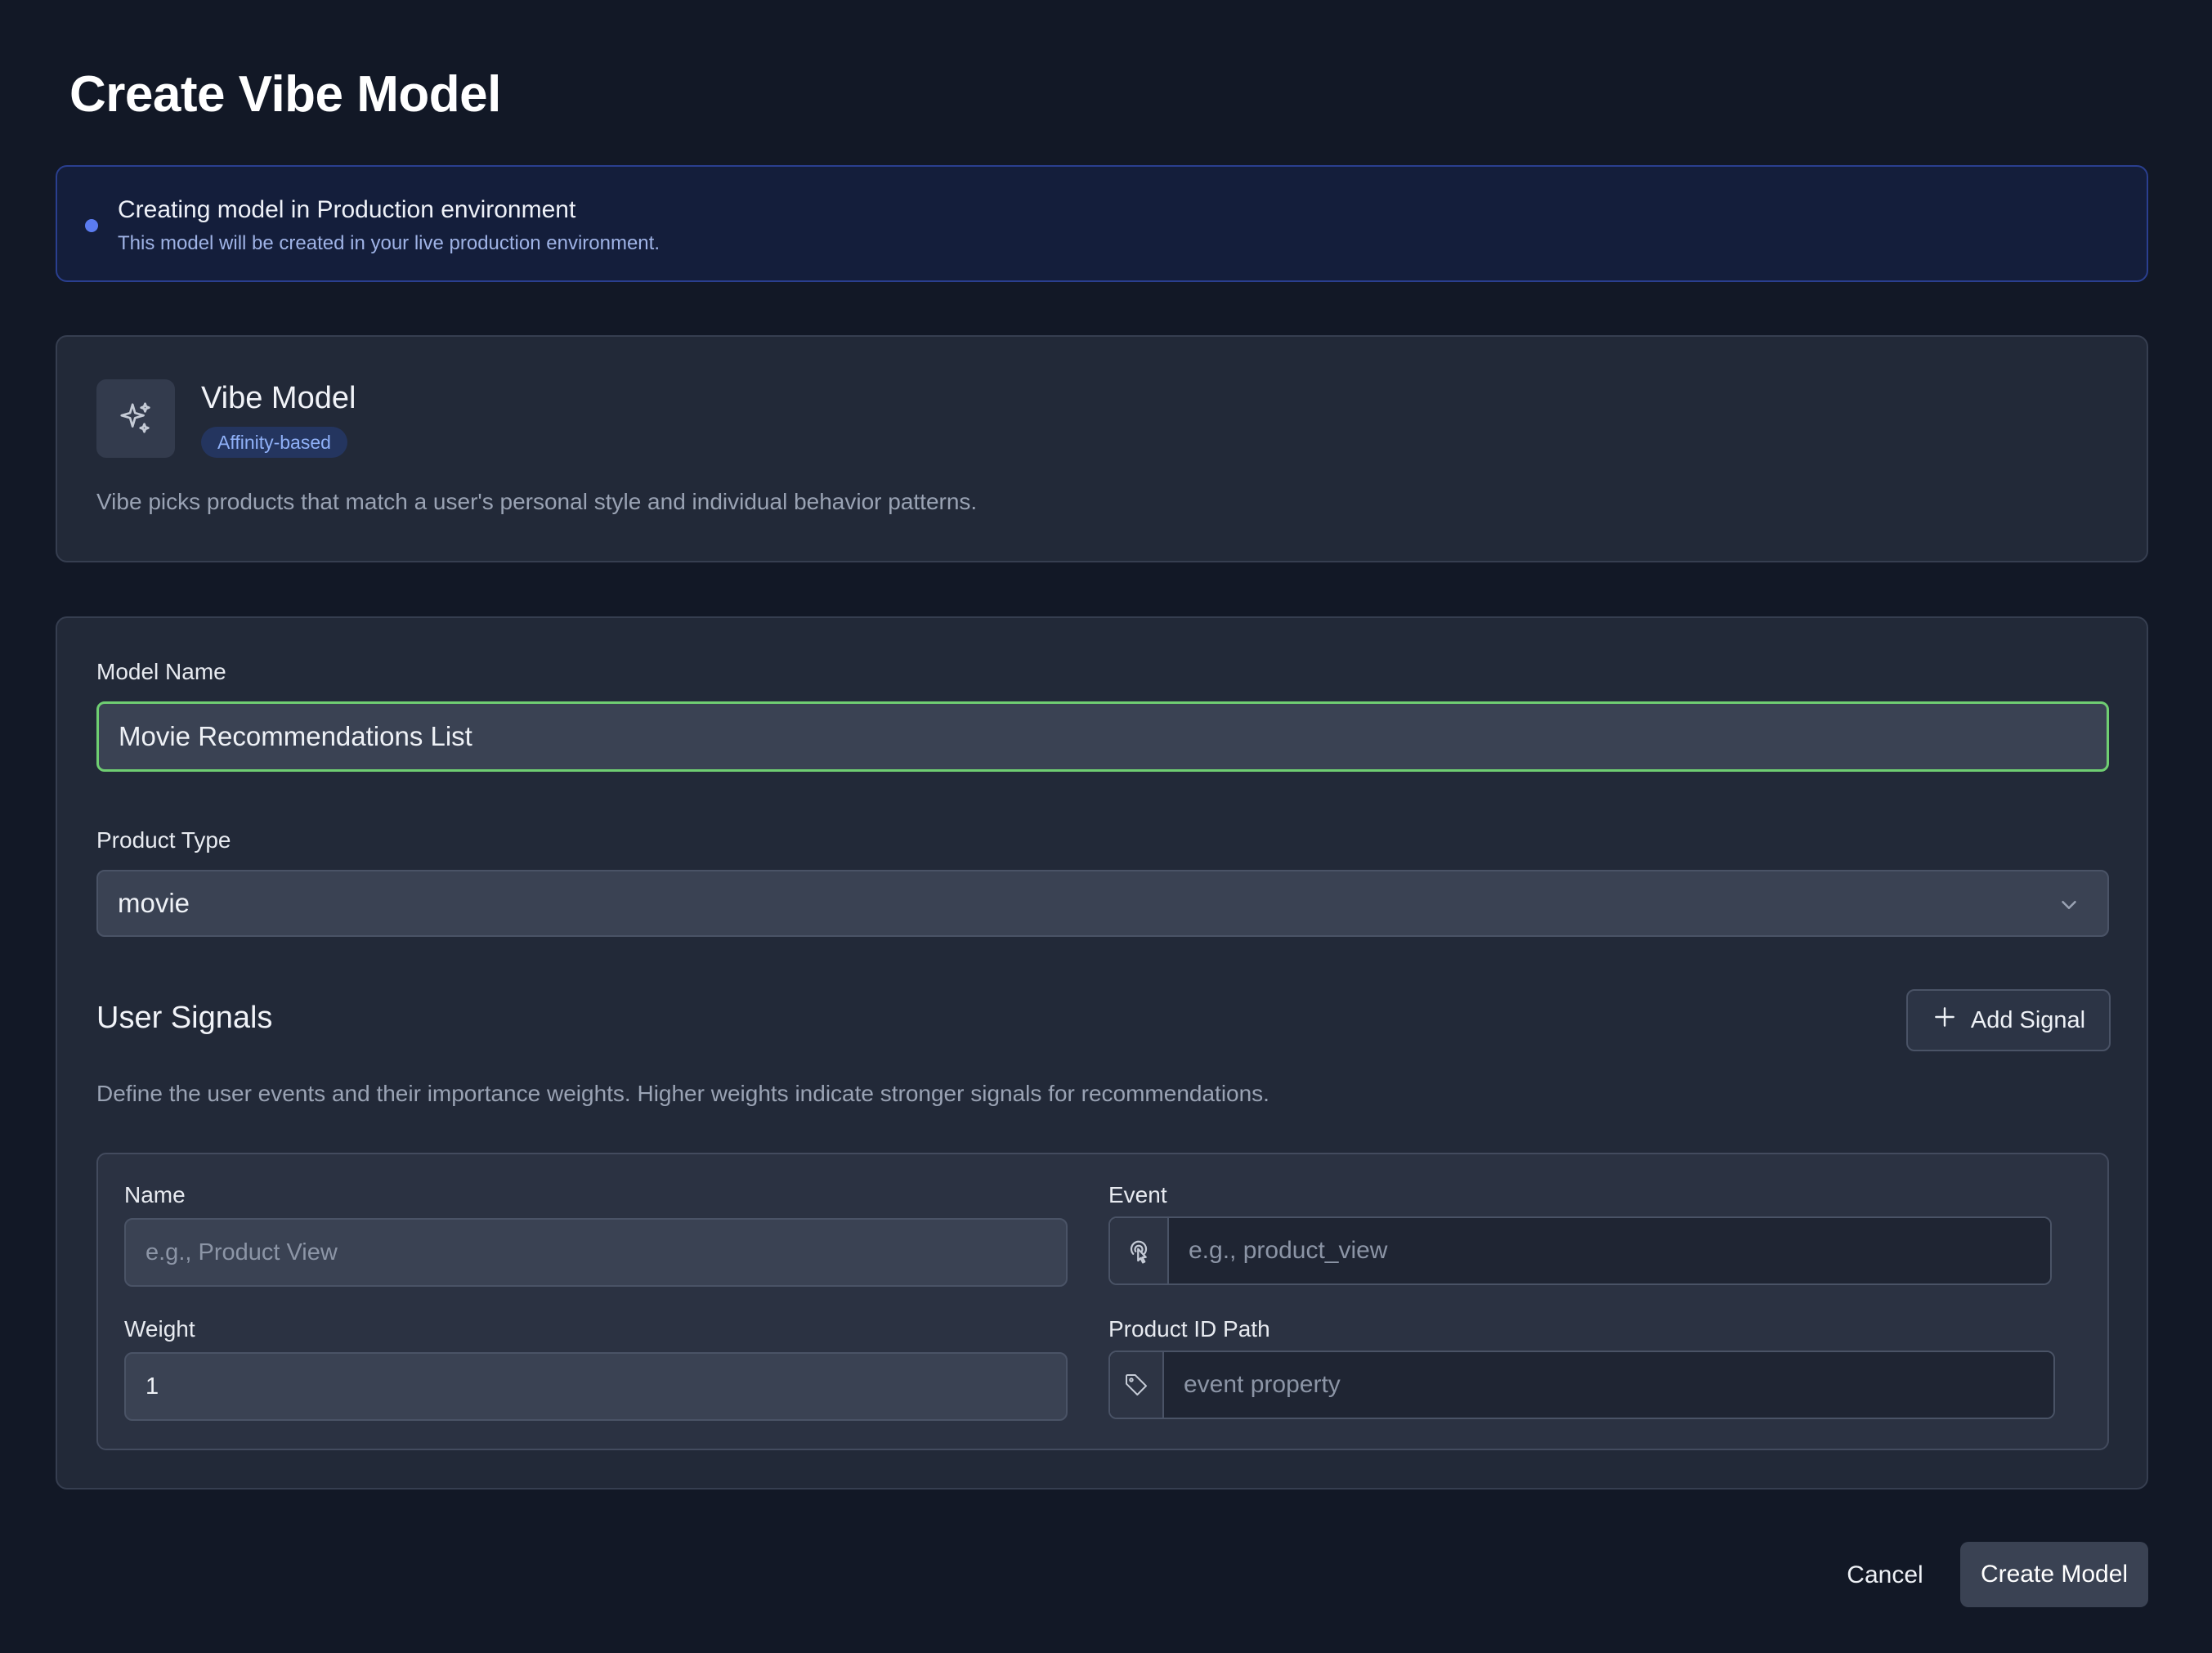 Image resolution: width=2212 pixels, height=1653 pixels. I want to click on signal-event-label: Event, so click(1137, 1194).